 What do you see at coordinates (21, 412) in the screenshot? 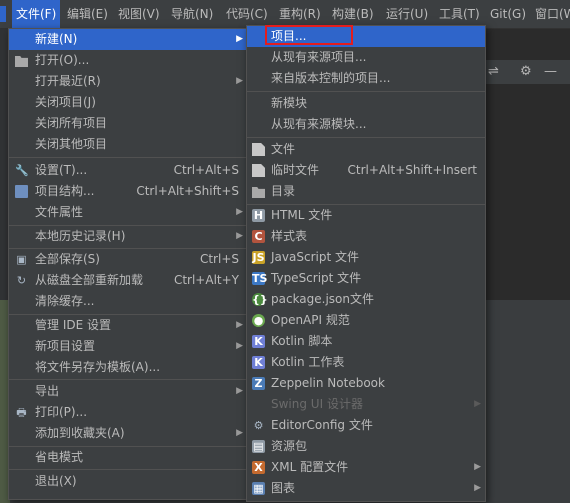
I see `printer-icon: 🖶` at bounding box center [21, 412].